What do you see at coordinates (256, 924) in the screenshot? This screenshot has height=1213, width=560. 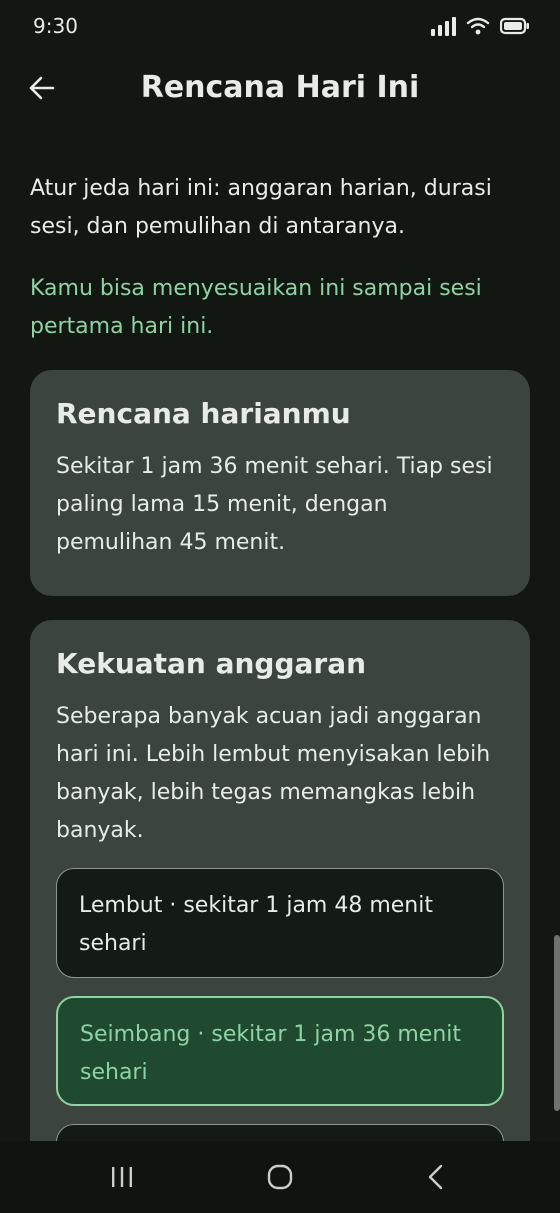 I see `budget-option-label: Lembut · sekitar 1 jam 48 menit sehari` at bounding box center [256, 924].